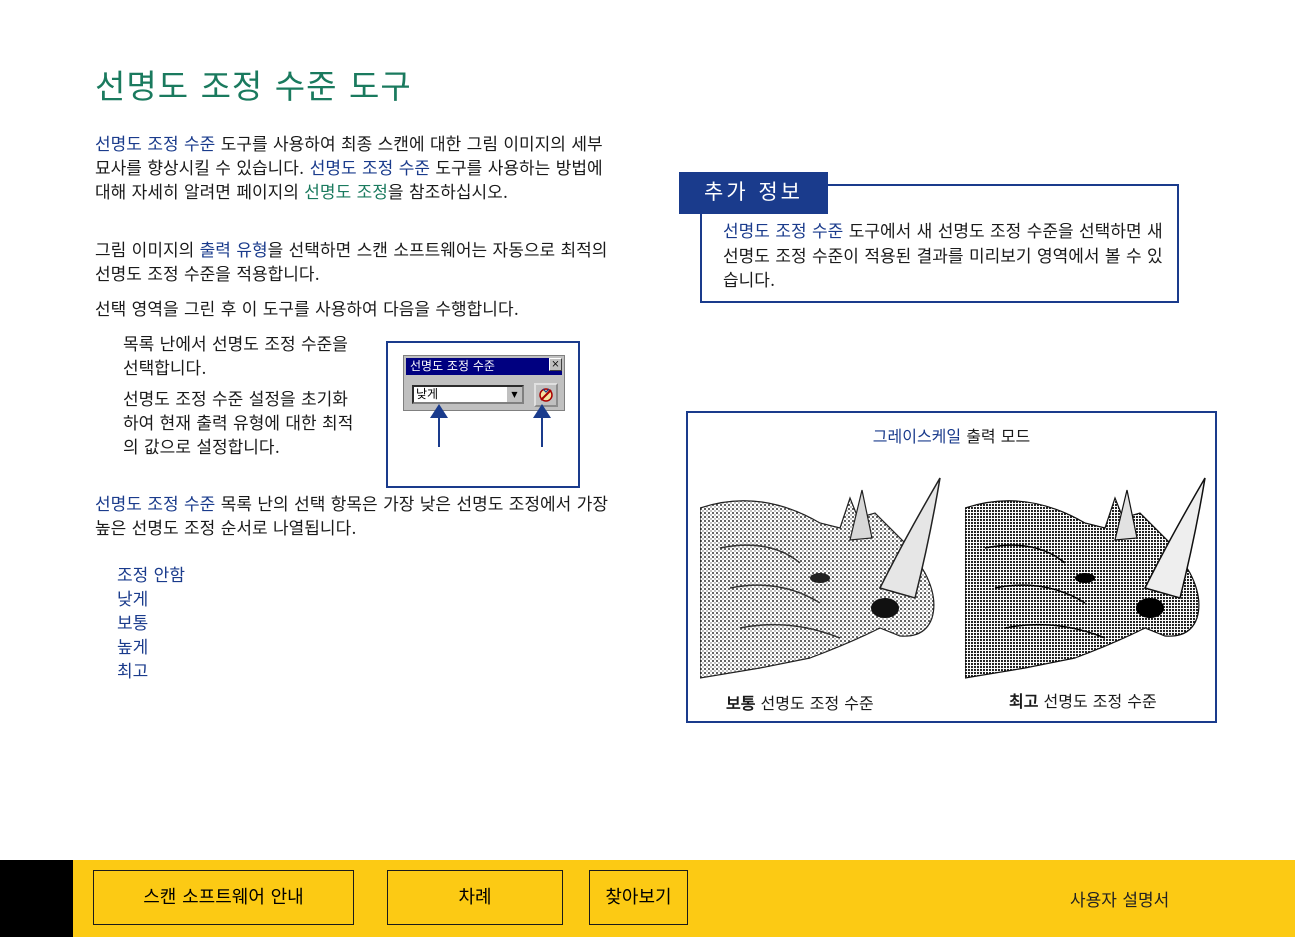 Image resolution: width=1295 pixels, height=937 pixels. Describe the element at coordinates (133, 600) in the screenshot. I see `level-item: 낮게` at that location.